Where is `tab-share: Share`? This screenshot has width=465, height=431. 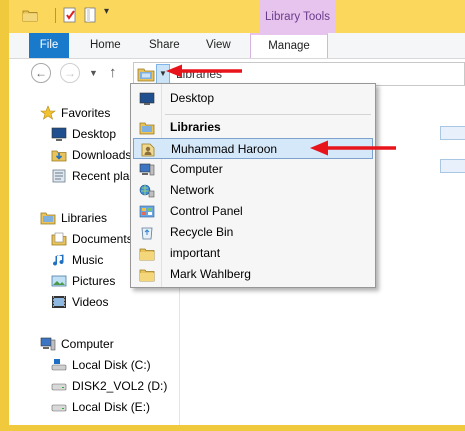 tab-share: Share is located at coordinates (164, 45).